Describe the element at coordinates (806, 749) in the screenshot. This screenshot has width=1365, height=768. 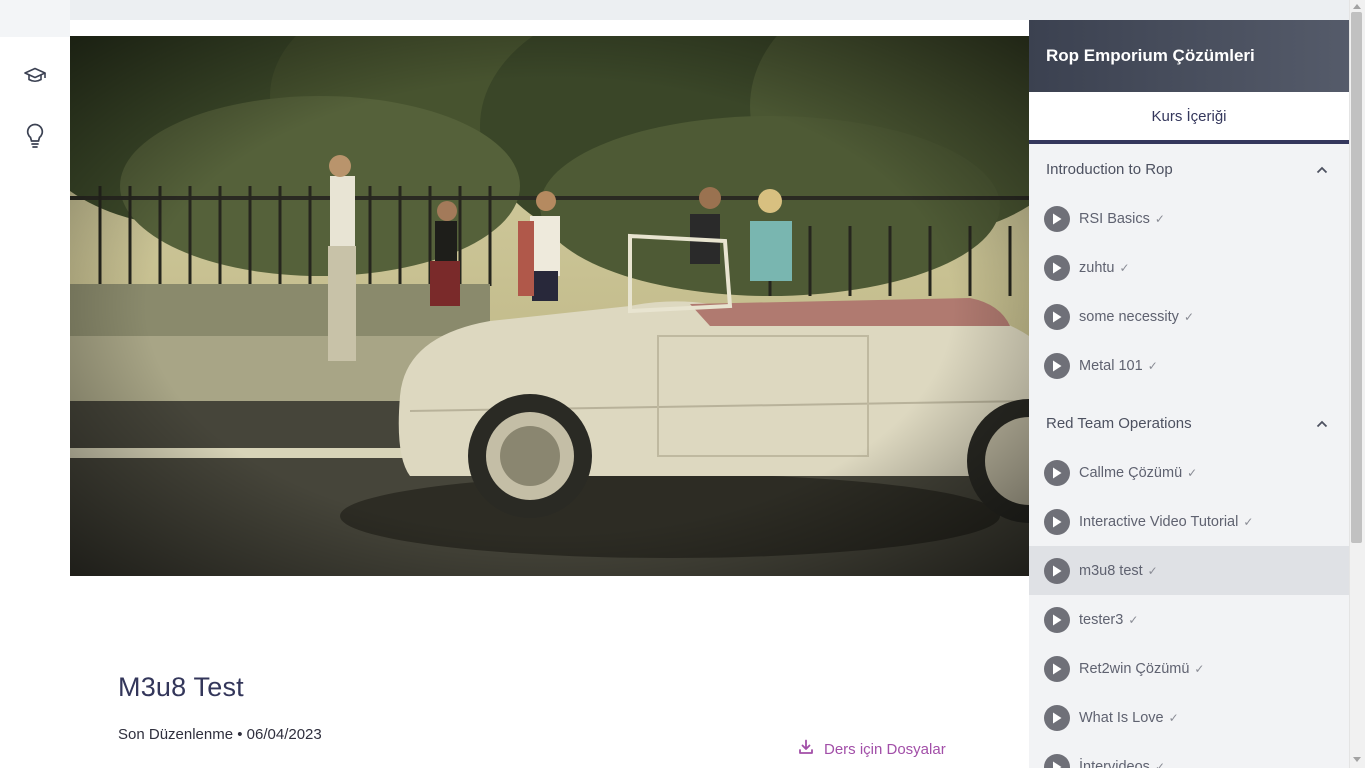
I see `download-icon` at that location.